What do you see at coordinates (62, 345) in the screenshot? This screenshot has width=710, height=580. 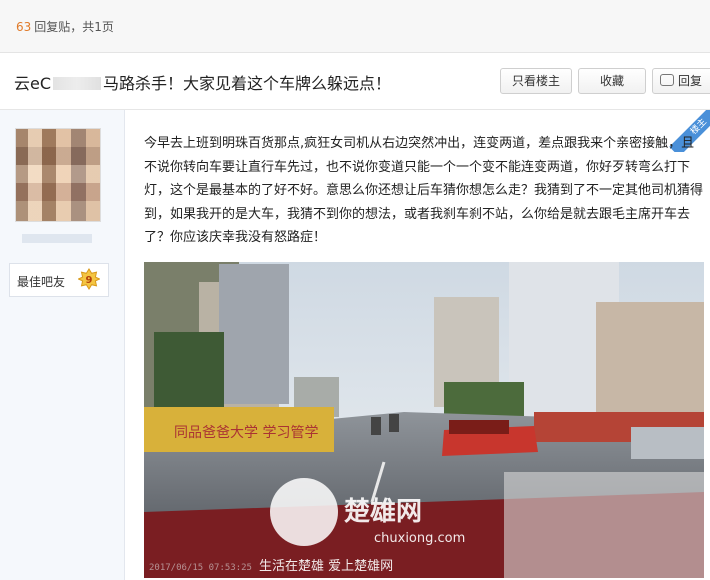 I see `author-sidebar: 最佳吧友 9` at bounding box center [62, 345].